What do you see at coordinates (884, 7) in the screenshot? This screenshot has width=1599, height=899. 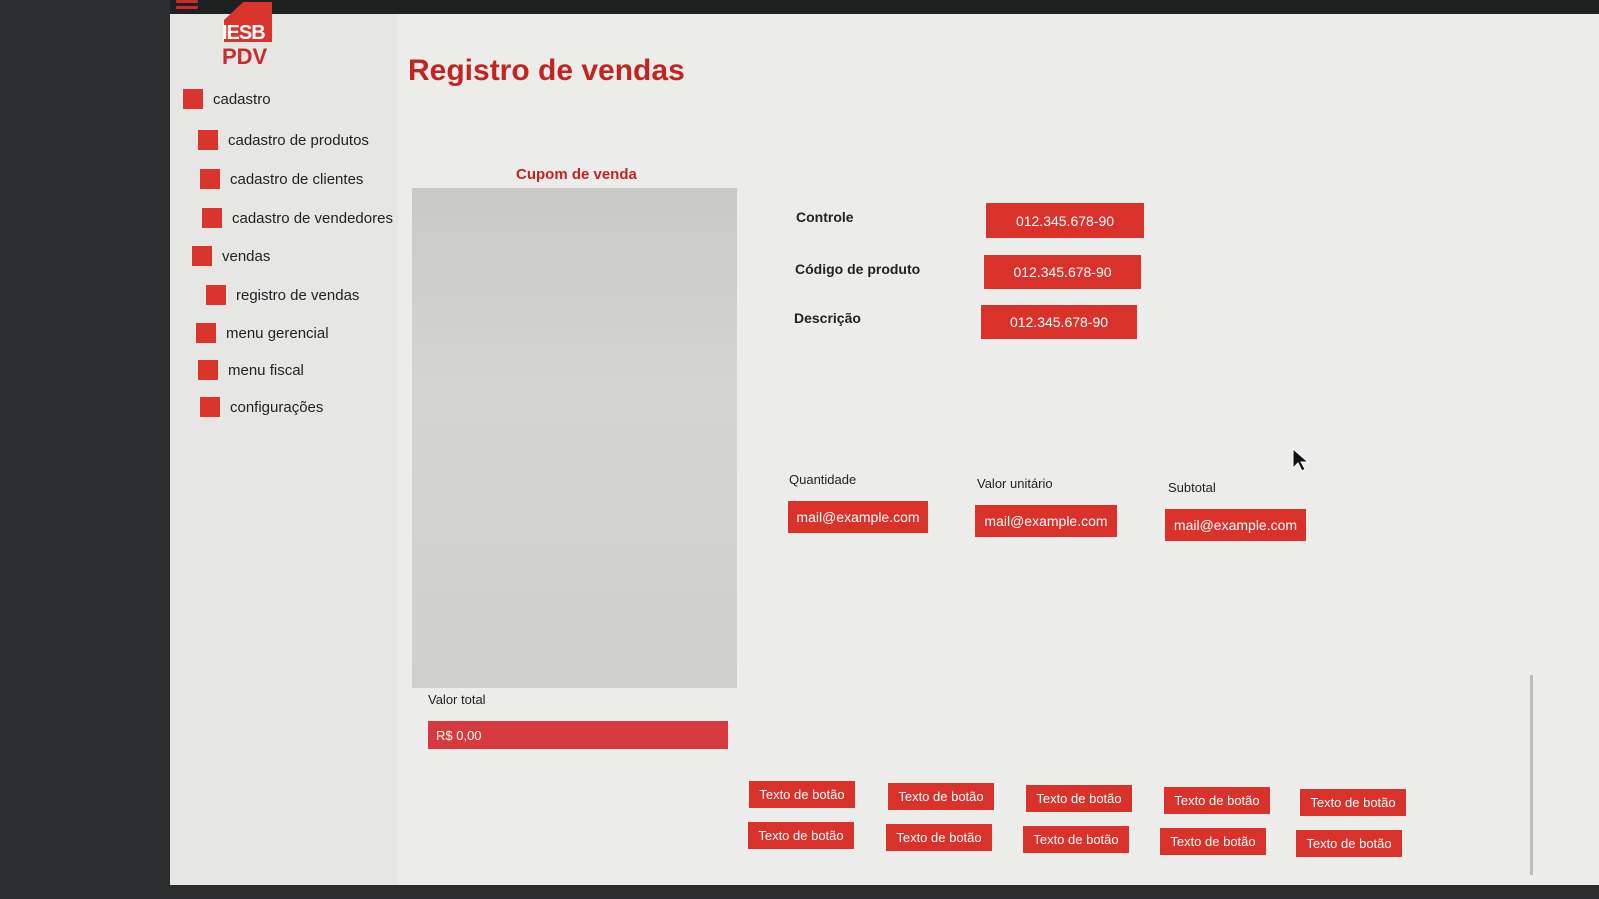 I see `top-bar` at bounding box center [884, 7].